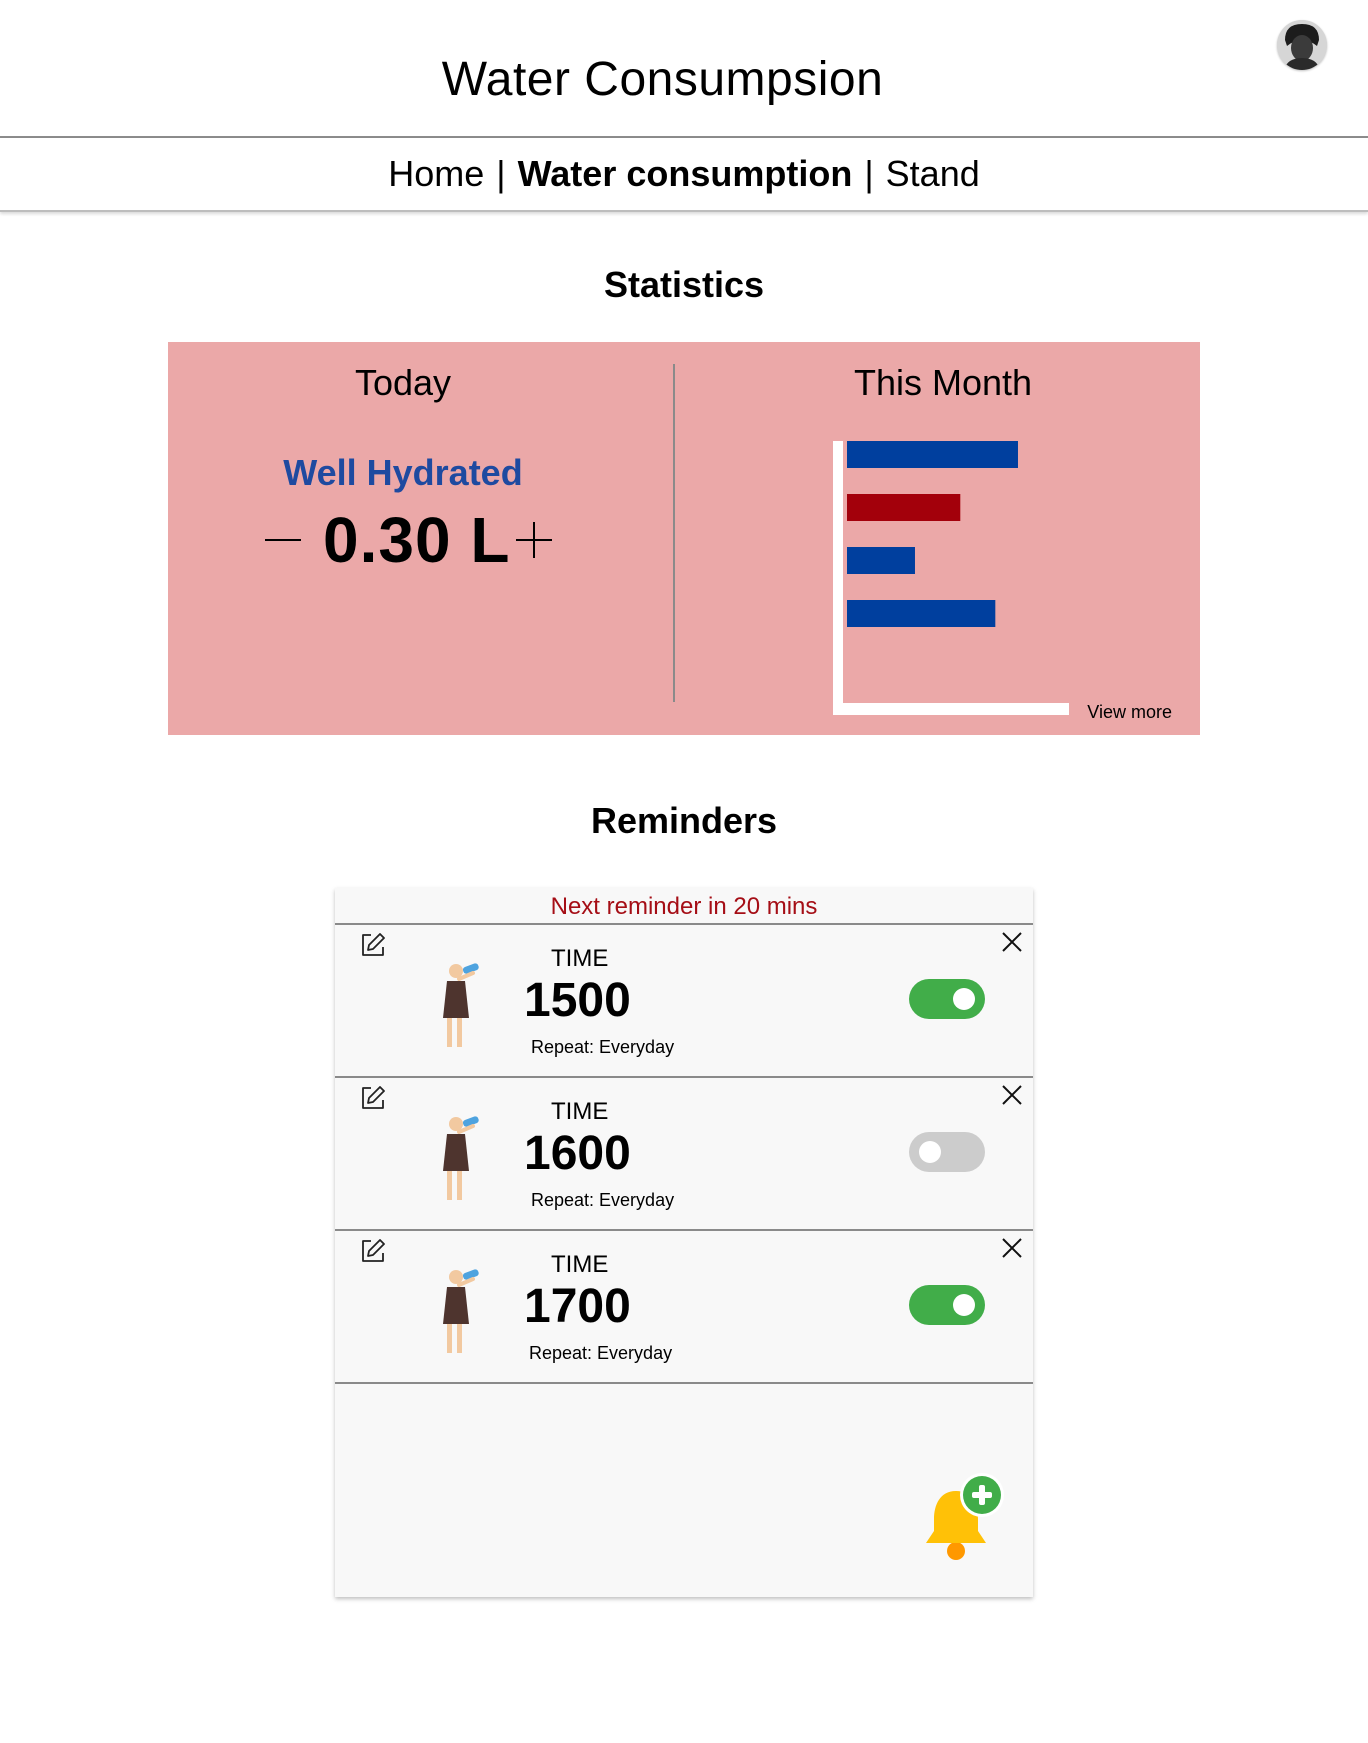 This screenshot has width=1368, height=1743. Describe the element at coordinates (838, 578) in the screenshot. I see `chart-y-axis` at that location.